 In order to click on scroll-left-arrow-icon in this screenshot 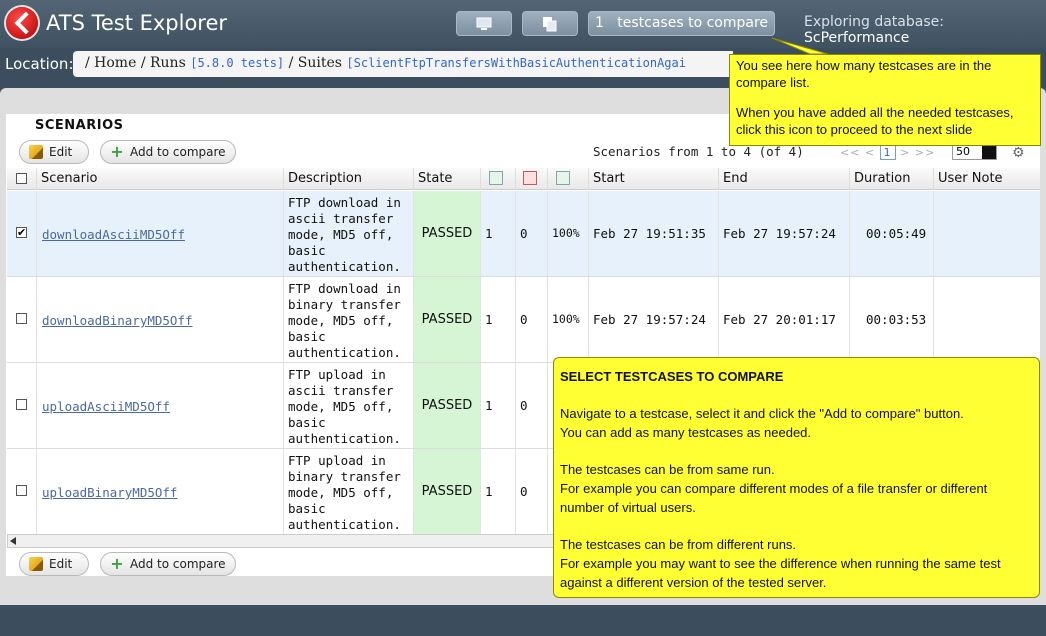, I will do `click(13, 541)`.